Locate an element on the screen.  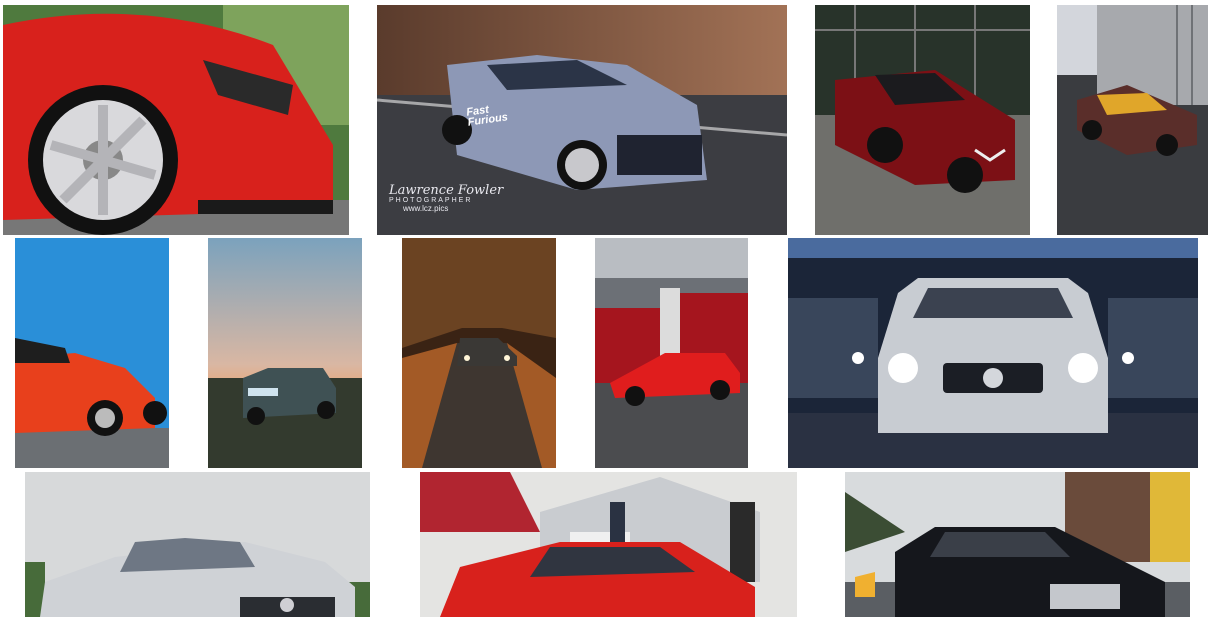
watermark-url: www.lcz.pics is located at coordinates (426, 208).